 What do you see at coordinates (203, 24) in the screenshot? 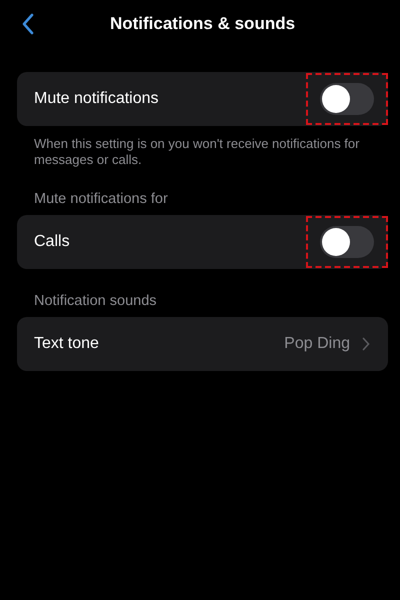
I see `screen-title: Notifications & sounds` at bounding box center [203, 24].